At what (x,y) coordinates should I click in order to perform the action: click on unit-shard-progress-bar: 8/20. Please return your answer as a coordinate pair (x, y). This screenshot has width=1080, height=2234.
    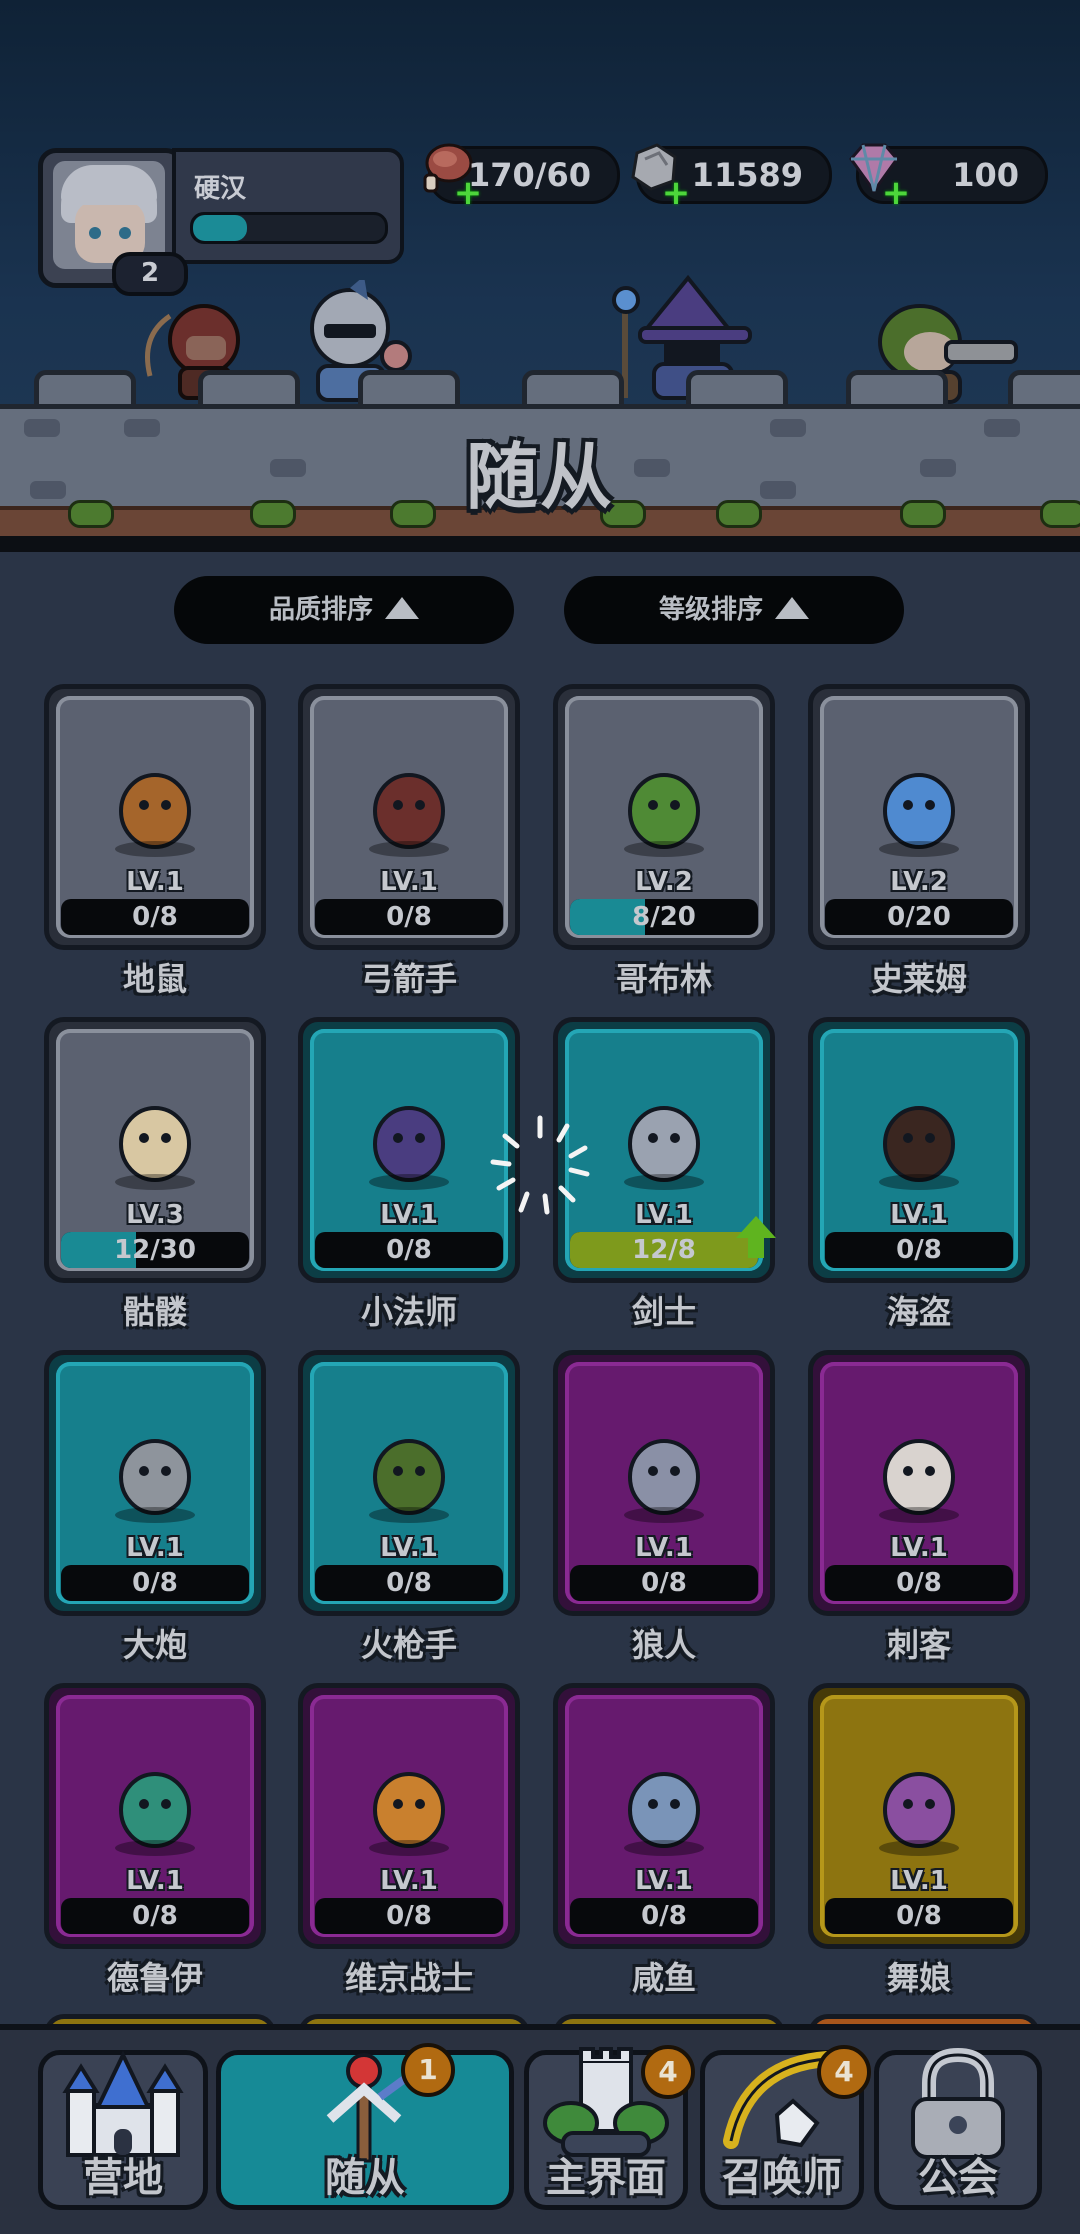
    Looking at the image, I should click on (664, 917).